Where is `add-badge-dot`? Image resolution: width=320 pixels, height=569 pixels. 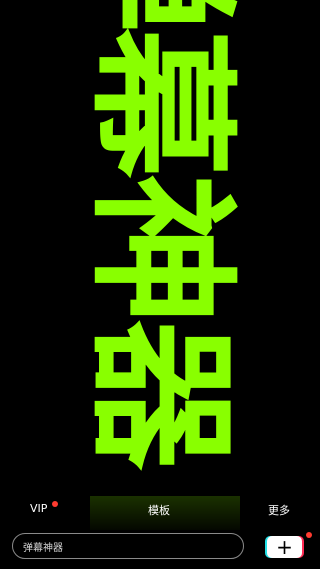
add-badge-dot is located at coordinates (309, 535).